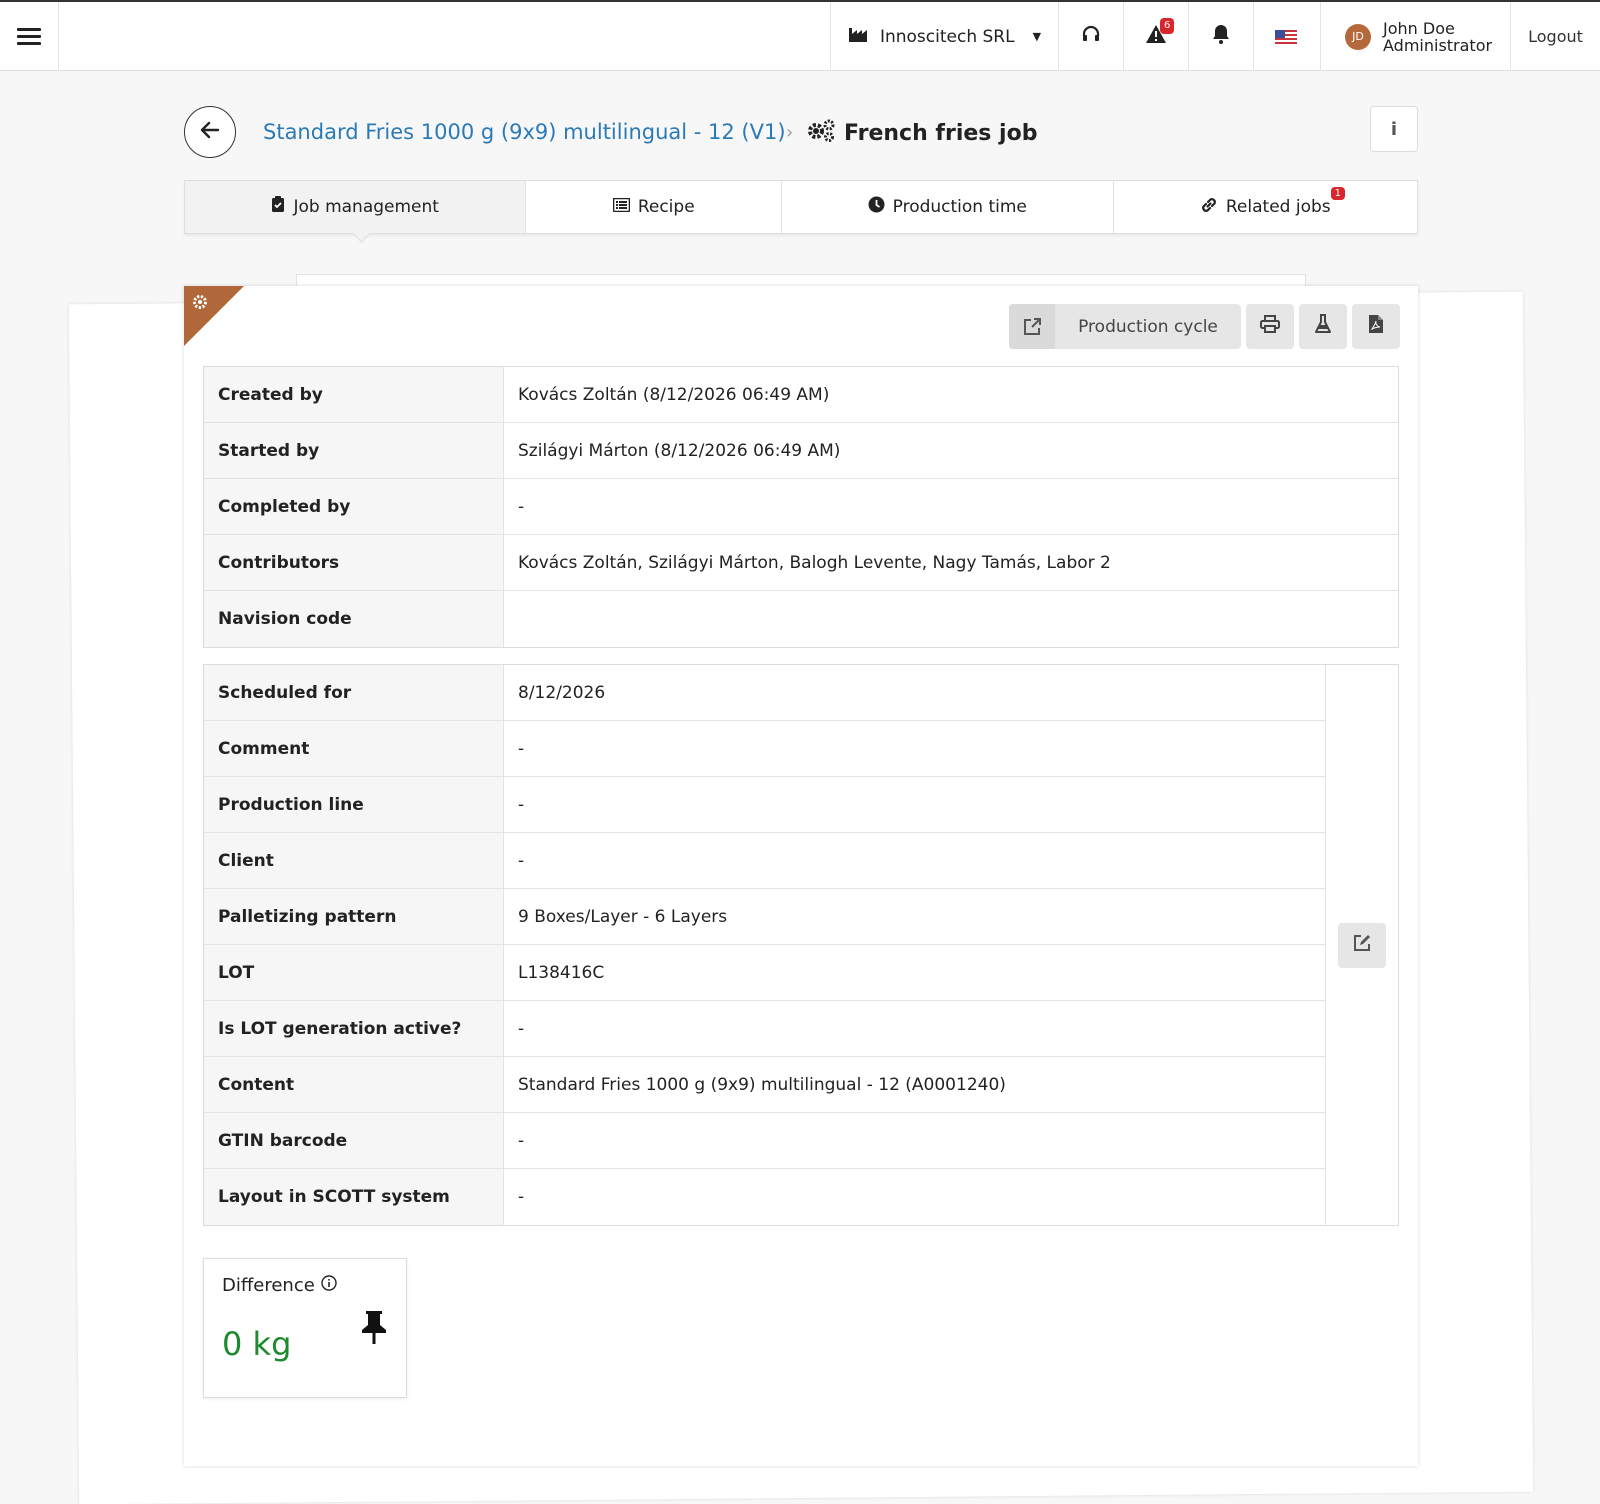 Image resolution: width=1600 pixels, height=1504 pixels. I want to click on table-row: Production line -, so click(764, 805).